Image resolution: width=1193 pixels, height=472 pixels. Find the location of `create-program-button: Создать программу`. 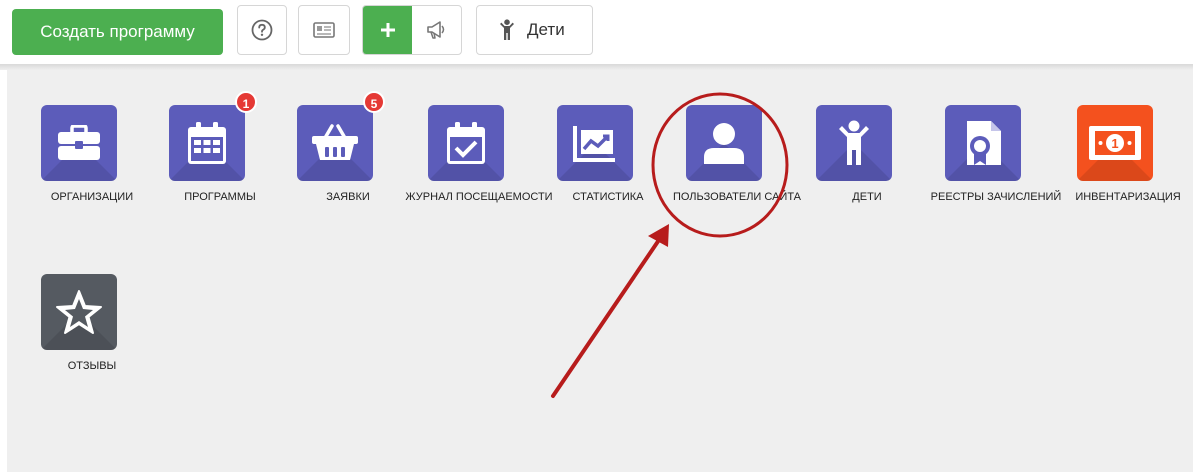

create-program-button: Создать программу is located at coordinates (117, 32).